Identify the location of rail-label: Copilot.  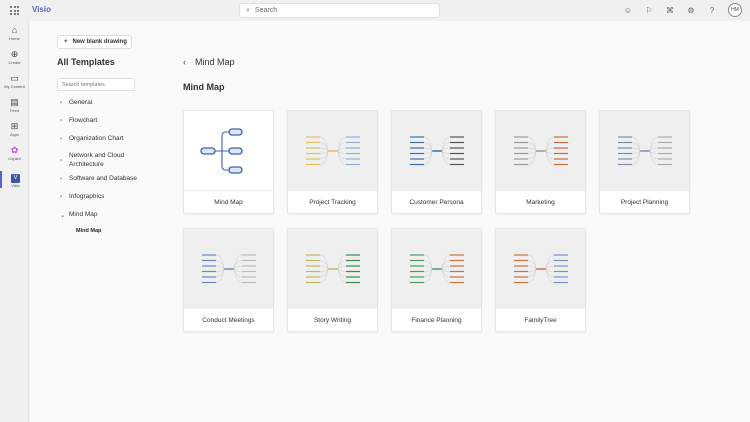
(14, 158).